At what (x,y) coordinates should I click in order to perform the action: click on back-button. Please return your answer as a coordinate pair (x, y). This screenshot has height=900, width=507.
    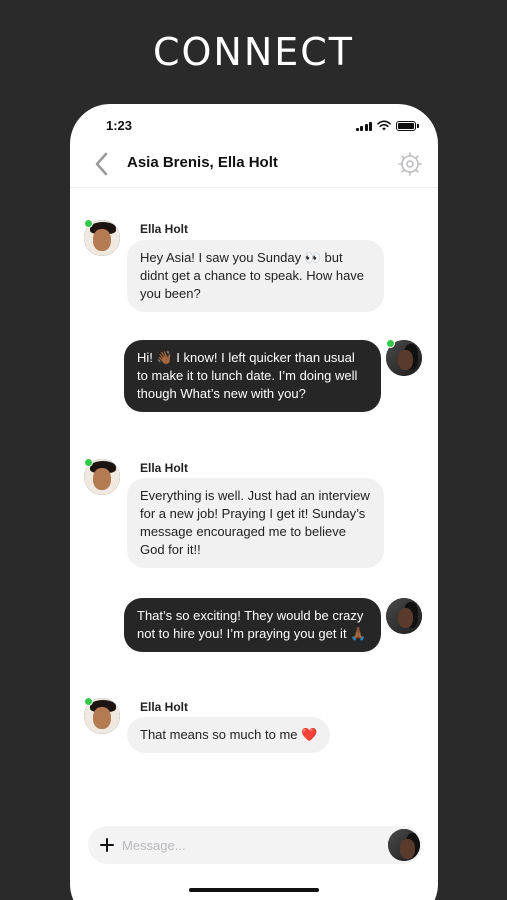
    Looking at the image, I should click on (102, 164).